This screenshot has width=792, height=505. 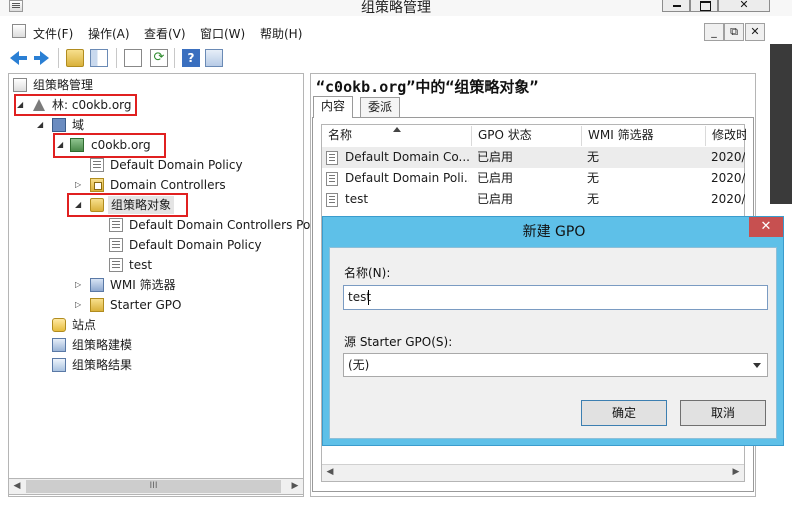 I want to click on starter-gpo-label: 源 Starter GPO(S):, so click(x=398, y=342).